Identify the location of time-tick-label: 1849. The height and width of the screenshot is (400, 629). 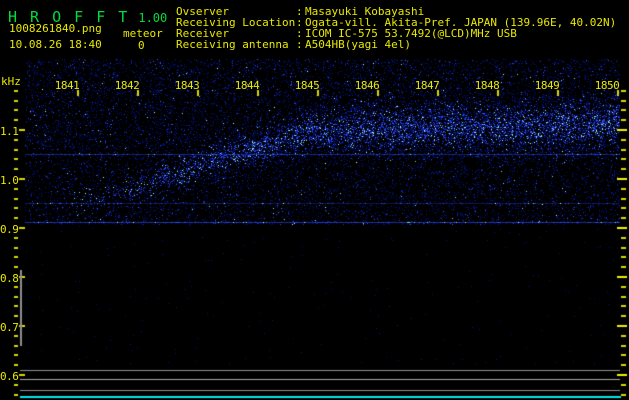
(547, 85).